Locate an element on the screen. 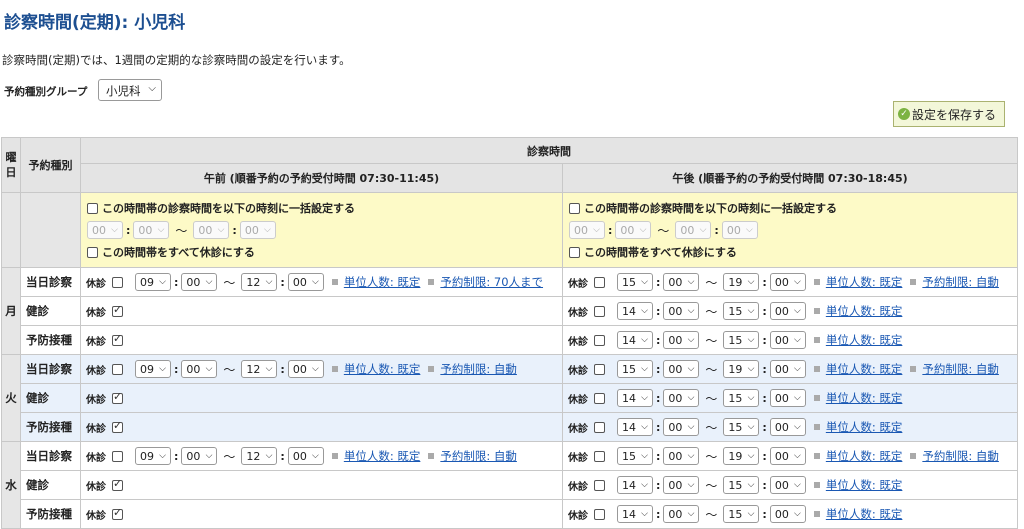  save-button: ✓ 設定を保存する is located at coordinates (949, 114).